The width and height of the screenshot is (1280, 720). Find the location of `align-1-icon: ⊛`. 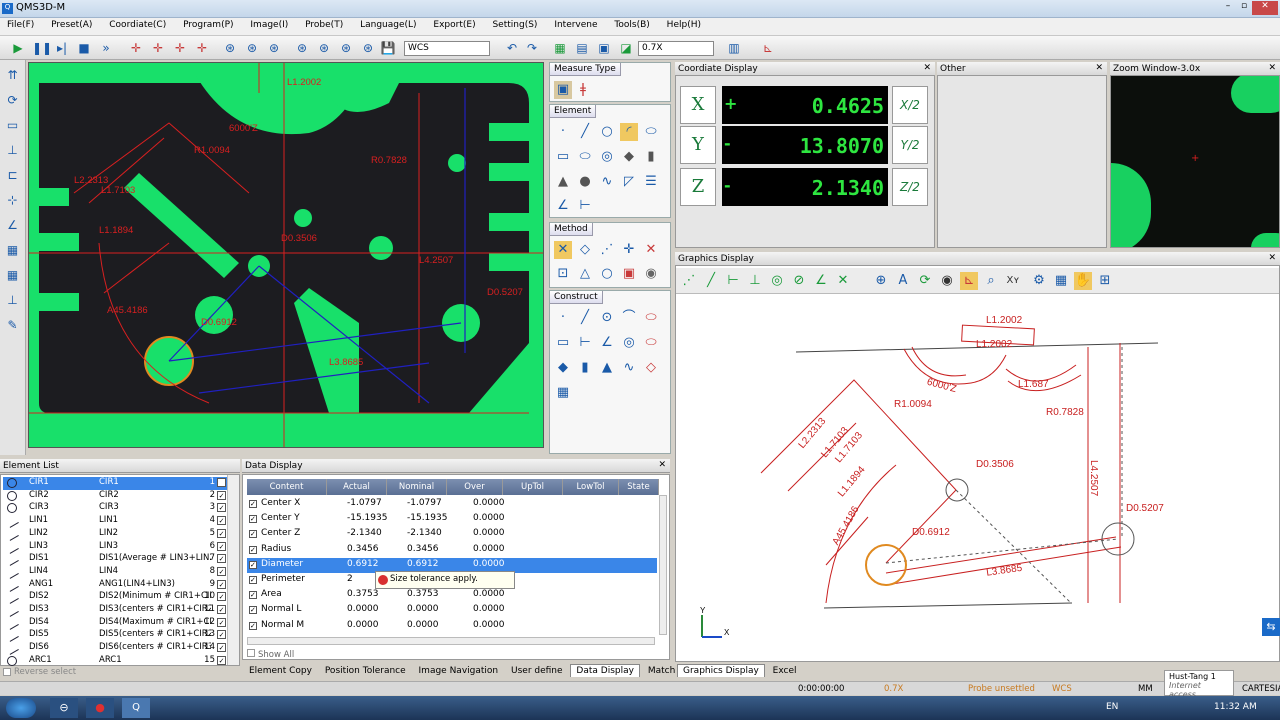

align-1-icon: ⊛ is located at coordinates (302, 48).